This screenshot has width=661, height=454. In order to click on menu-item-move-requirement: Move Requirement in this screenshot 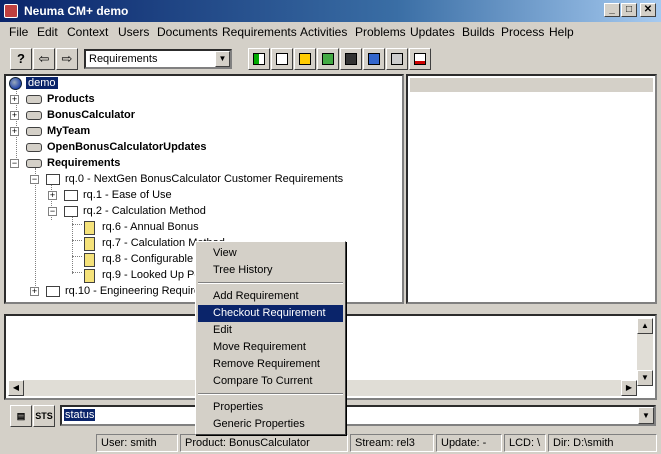, I will do `click(270, 347)`.